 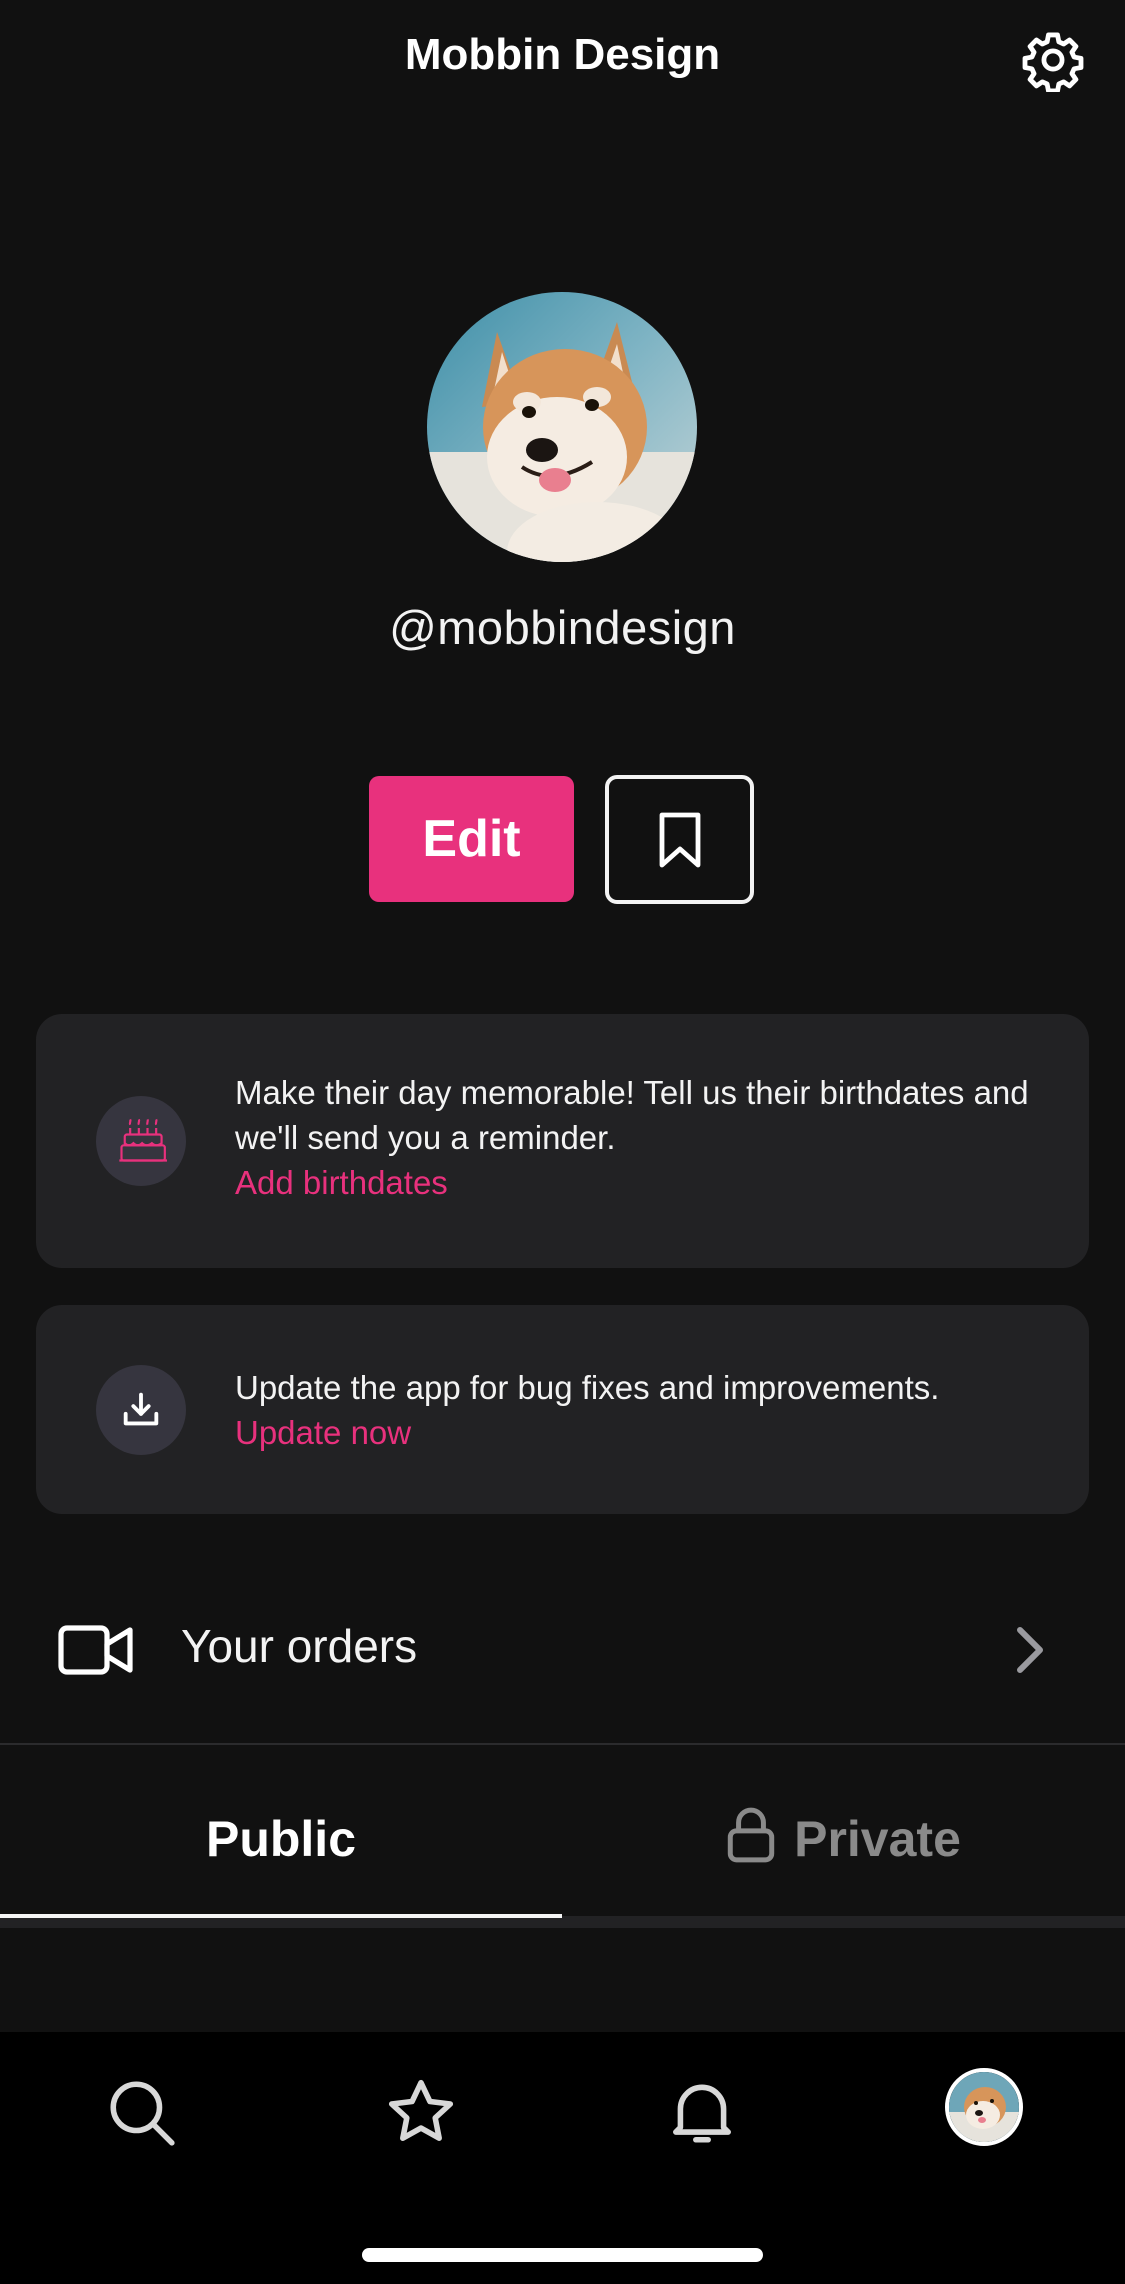 I want to click on bookmark-icon, so click(x=679, y=839).